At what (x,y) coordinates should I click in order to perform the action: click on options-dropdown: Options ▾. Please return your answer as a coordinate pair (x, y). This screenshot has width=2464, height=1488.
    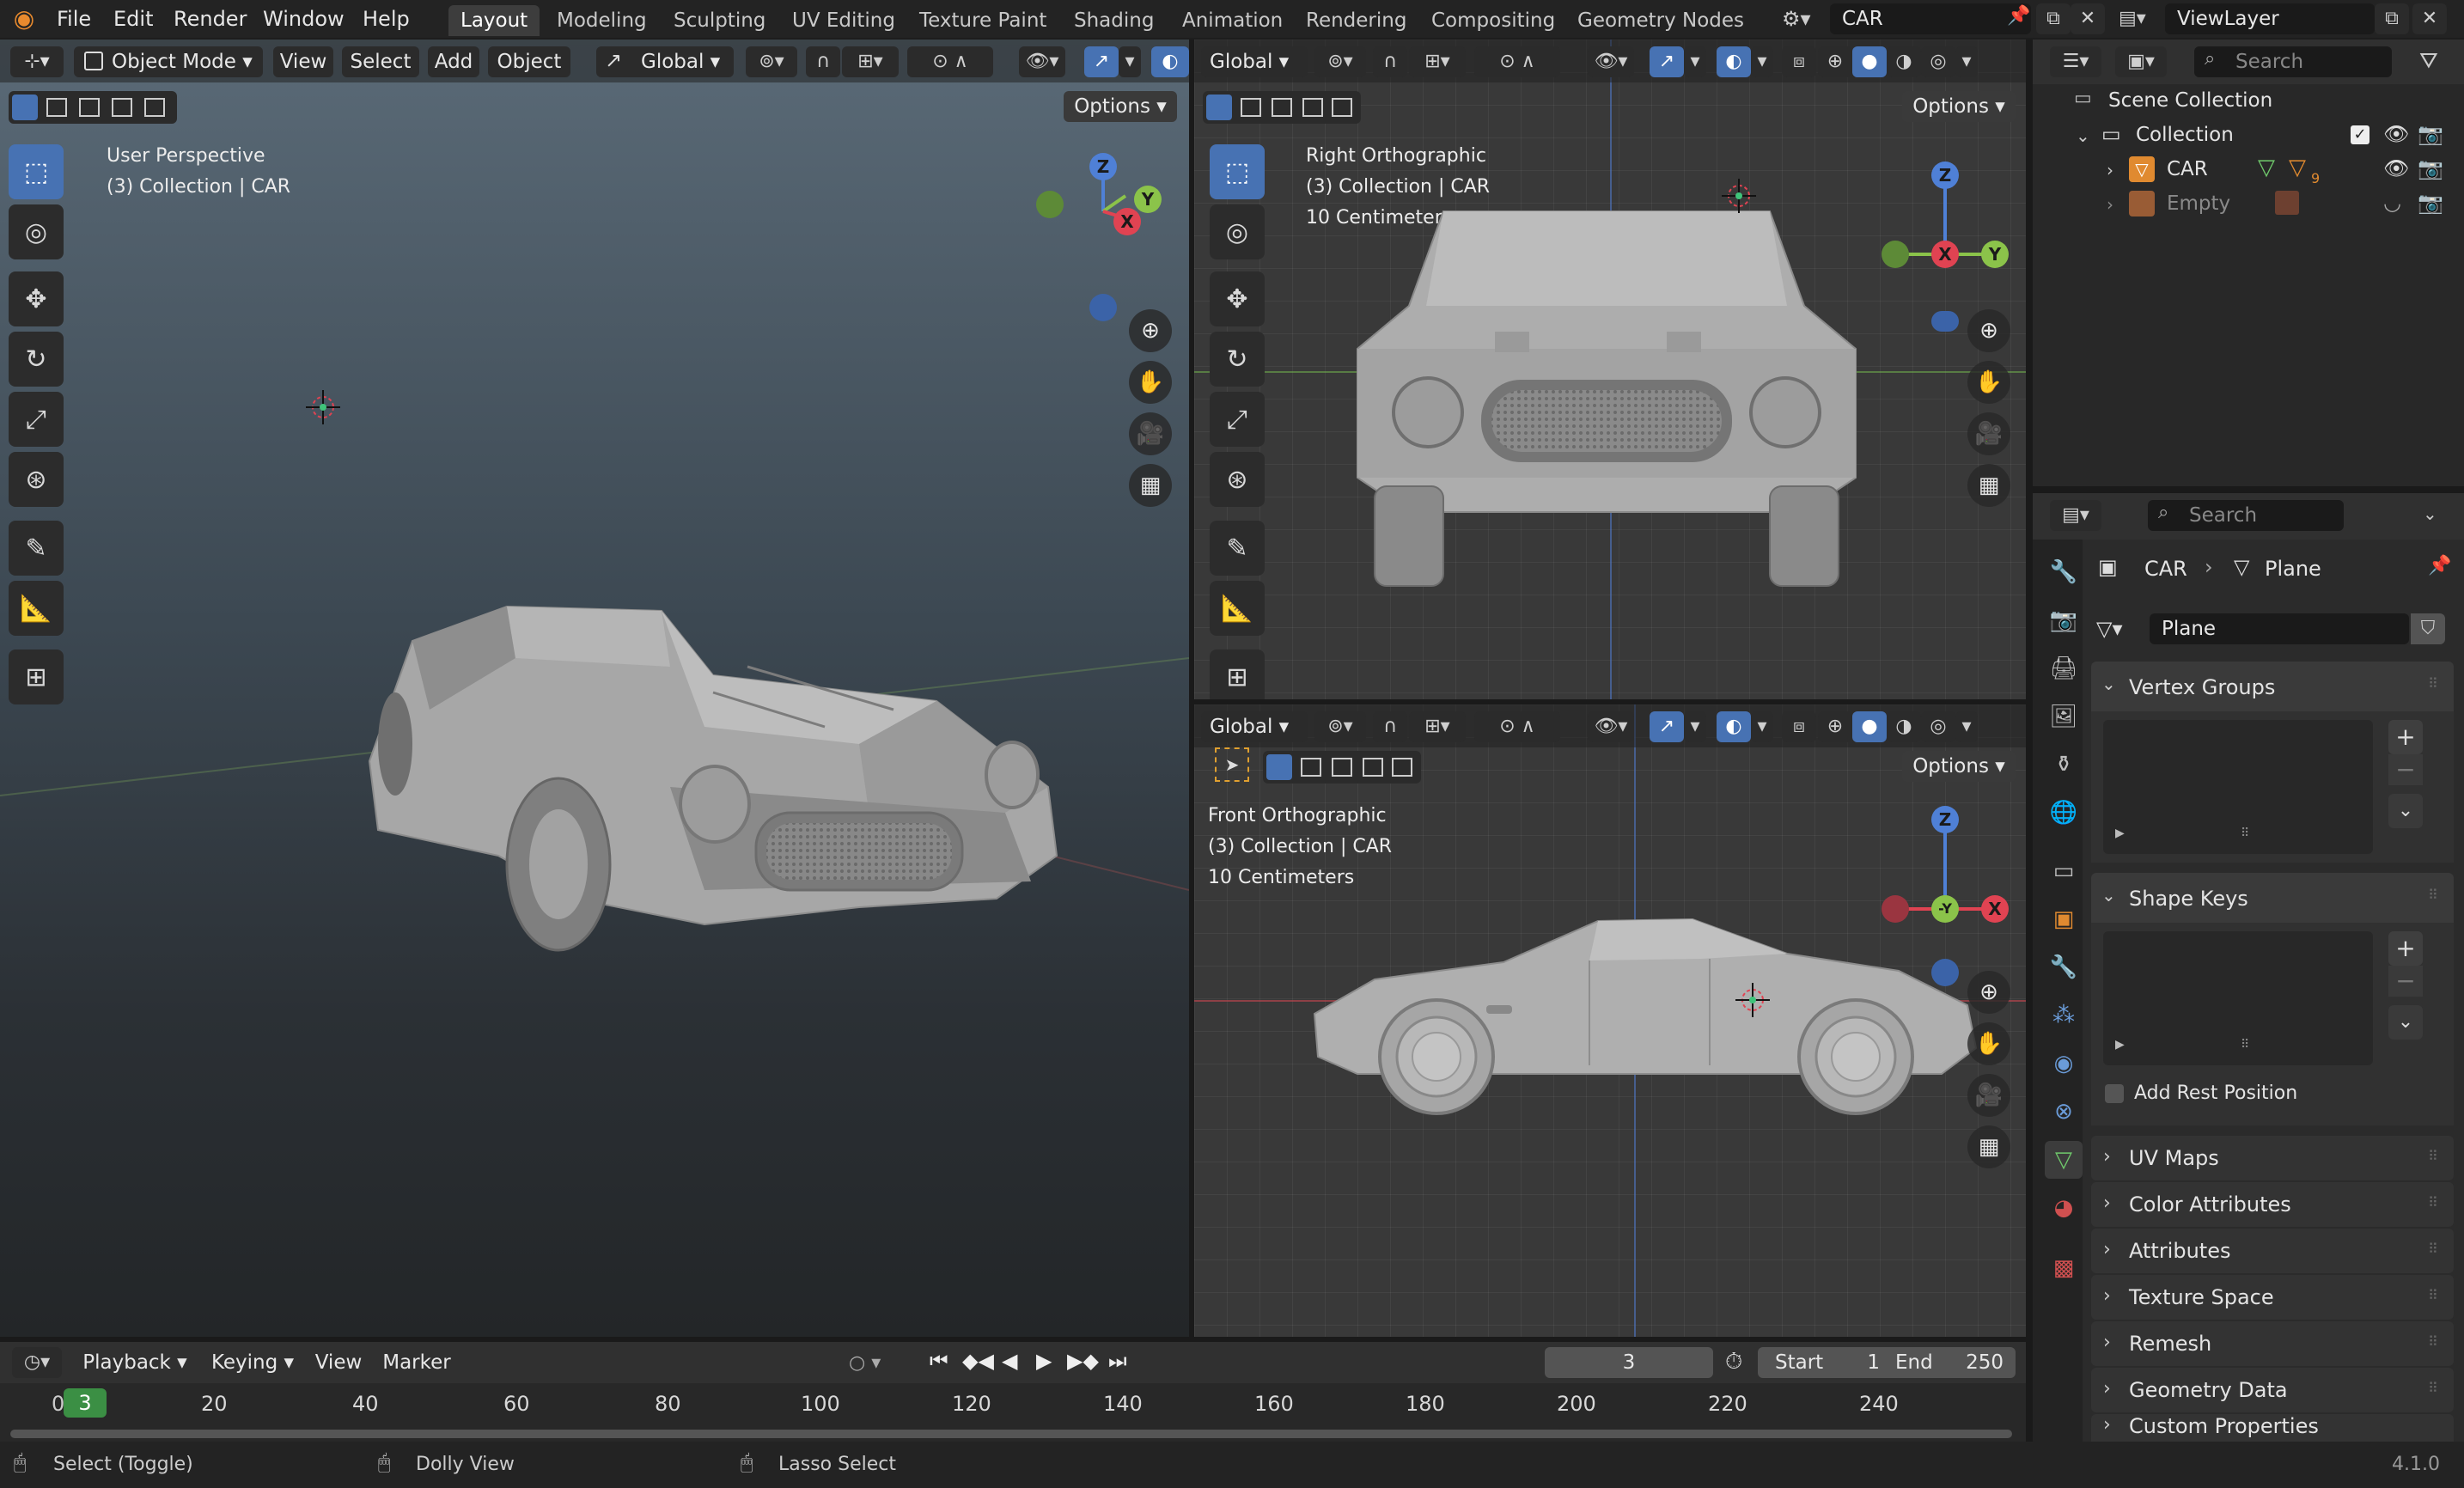
    Looking at the image, I should click on (1959, 106).